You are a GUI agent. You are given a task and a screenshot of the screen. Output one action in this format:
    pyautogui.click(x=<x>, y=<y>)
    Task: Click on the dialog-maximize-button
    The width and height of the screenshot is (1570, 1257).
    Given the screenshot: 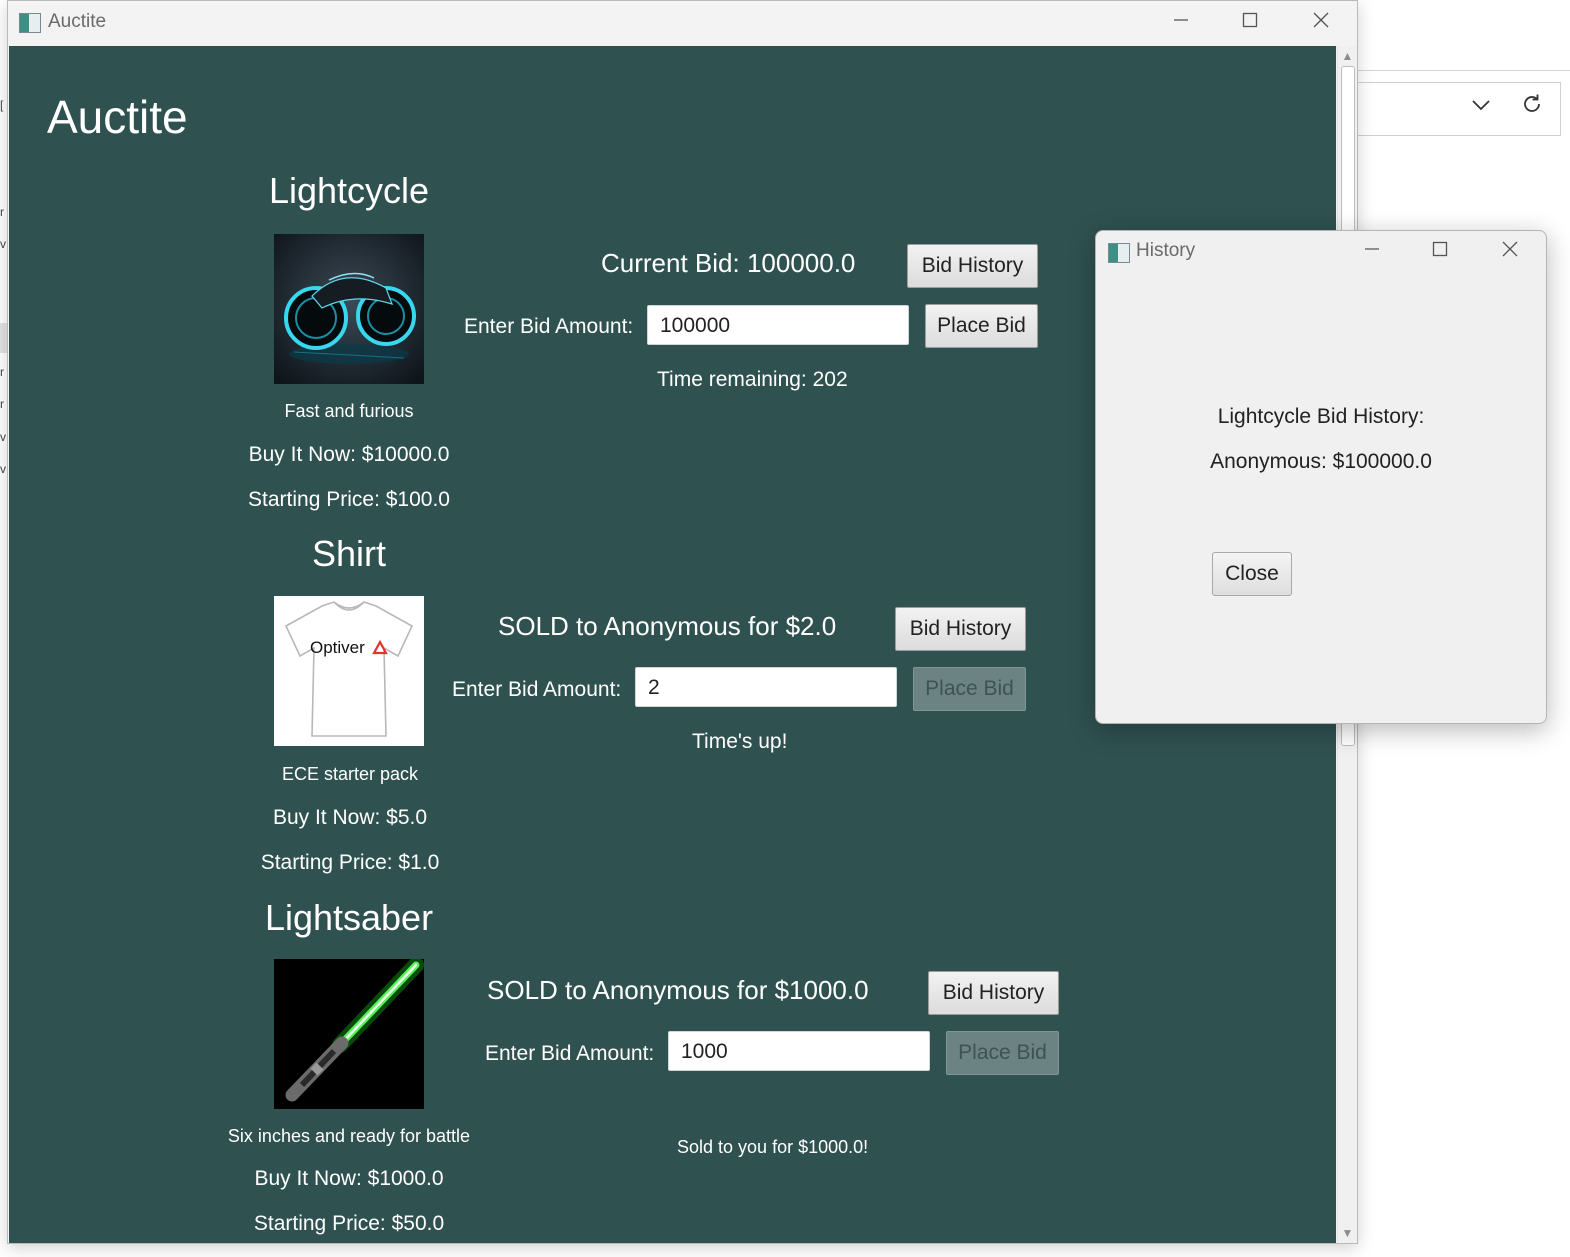 What is the action you would take?
    pyautogui.click(x=1440, y=252)
    